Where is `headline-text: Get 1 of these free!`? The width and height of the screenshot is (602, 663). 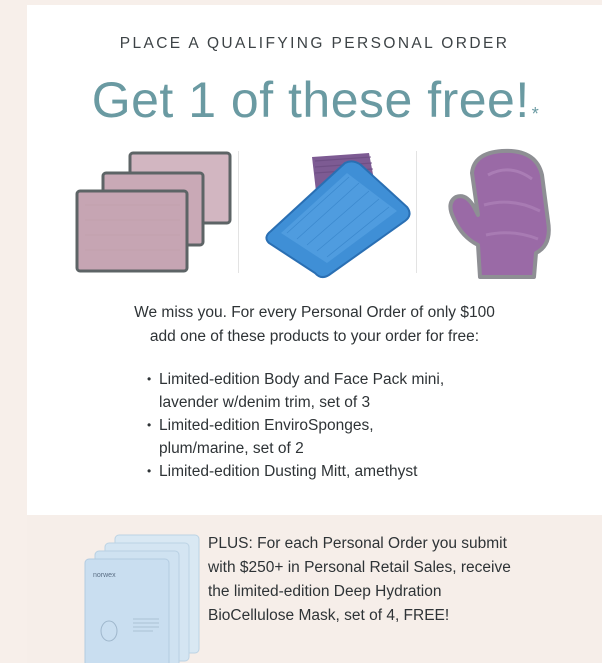 headline-text: Get 1 of these free! is located at coordinates (310, 100).